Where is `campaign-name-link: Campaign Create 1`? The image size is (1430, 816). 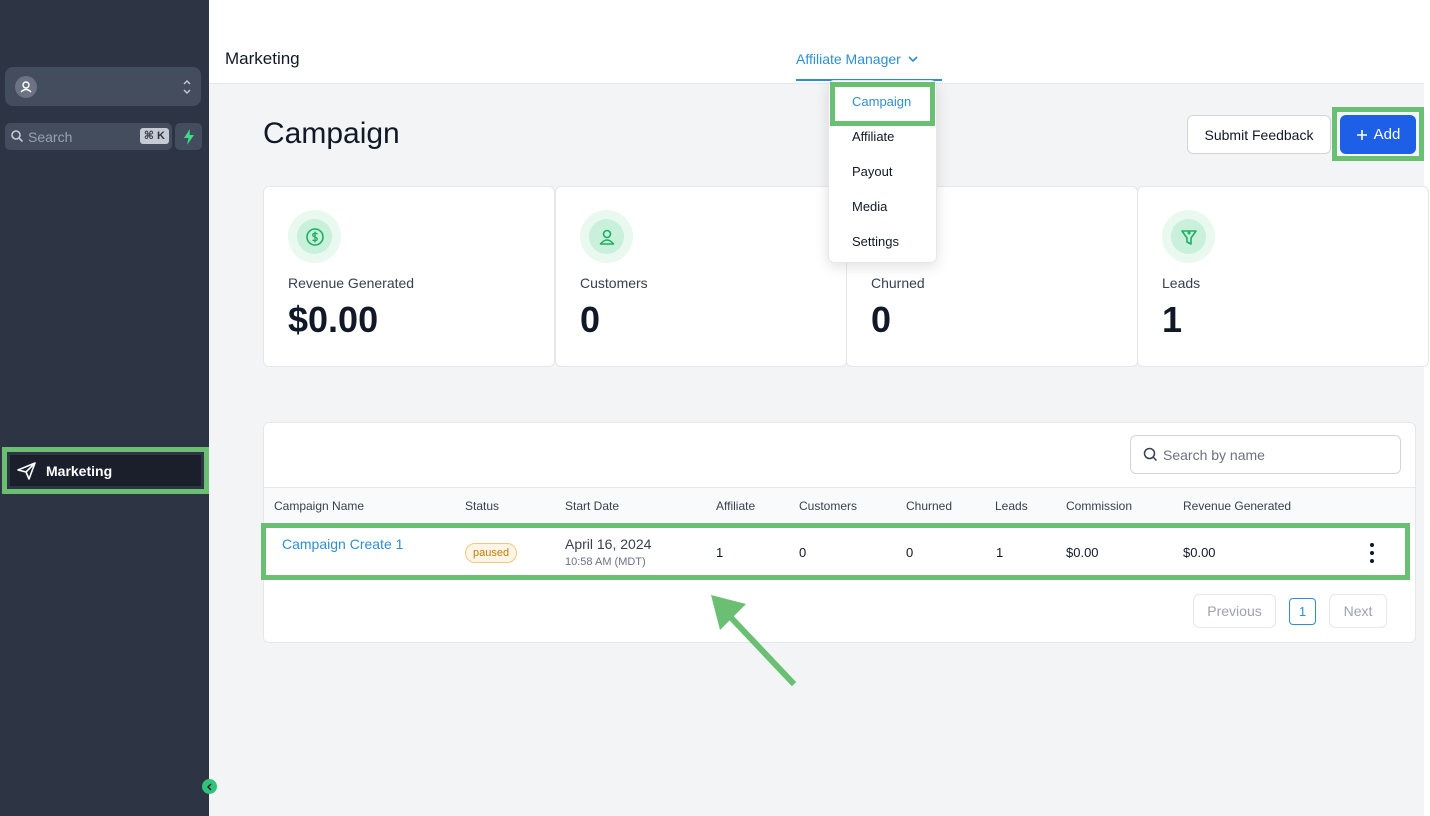 campaign-name-link: Campaign Create 1 is located at coordinates (347, 544).